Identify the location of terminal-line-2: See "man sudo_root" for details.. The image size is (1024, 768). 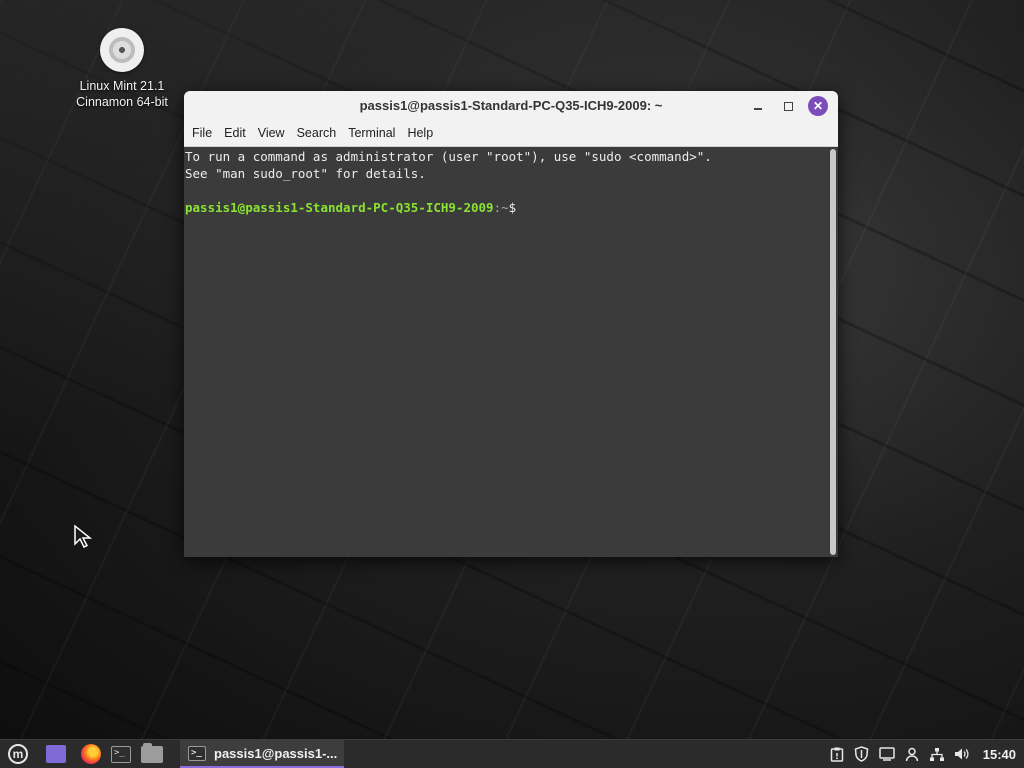
(305, 173).